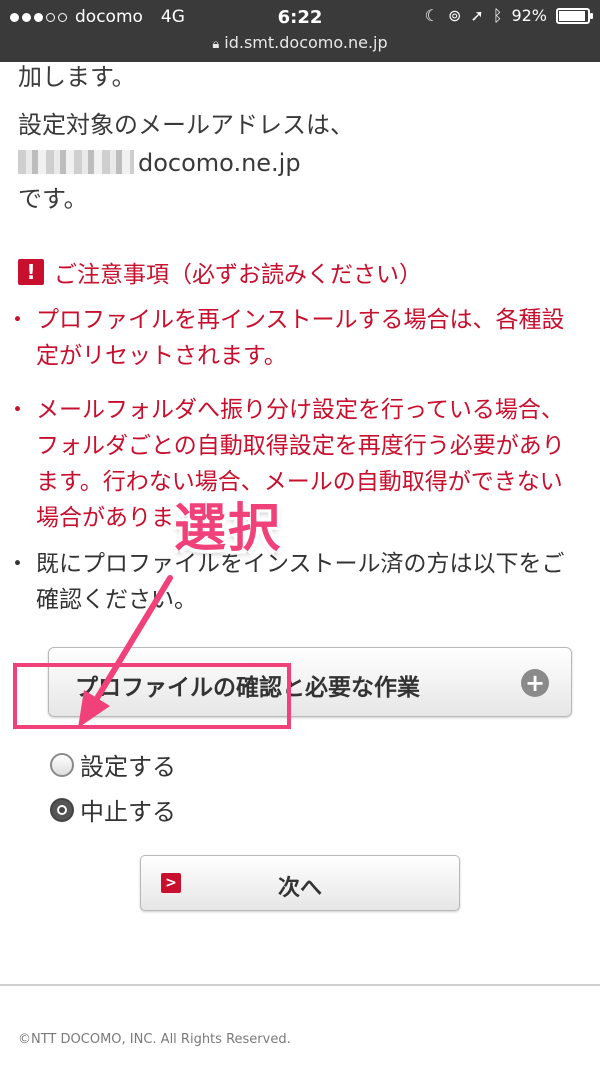  Describe the element at coordinates (455, 15) in the screenshot. I see `rotation-lock-icon: ⊚` at that location.